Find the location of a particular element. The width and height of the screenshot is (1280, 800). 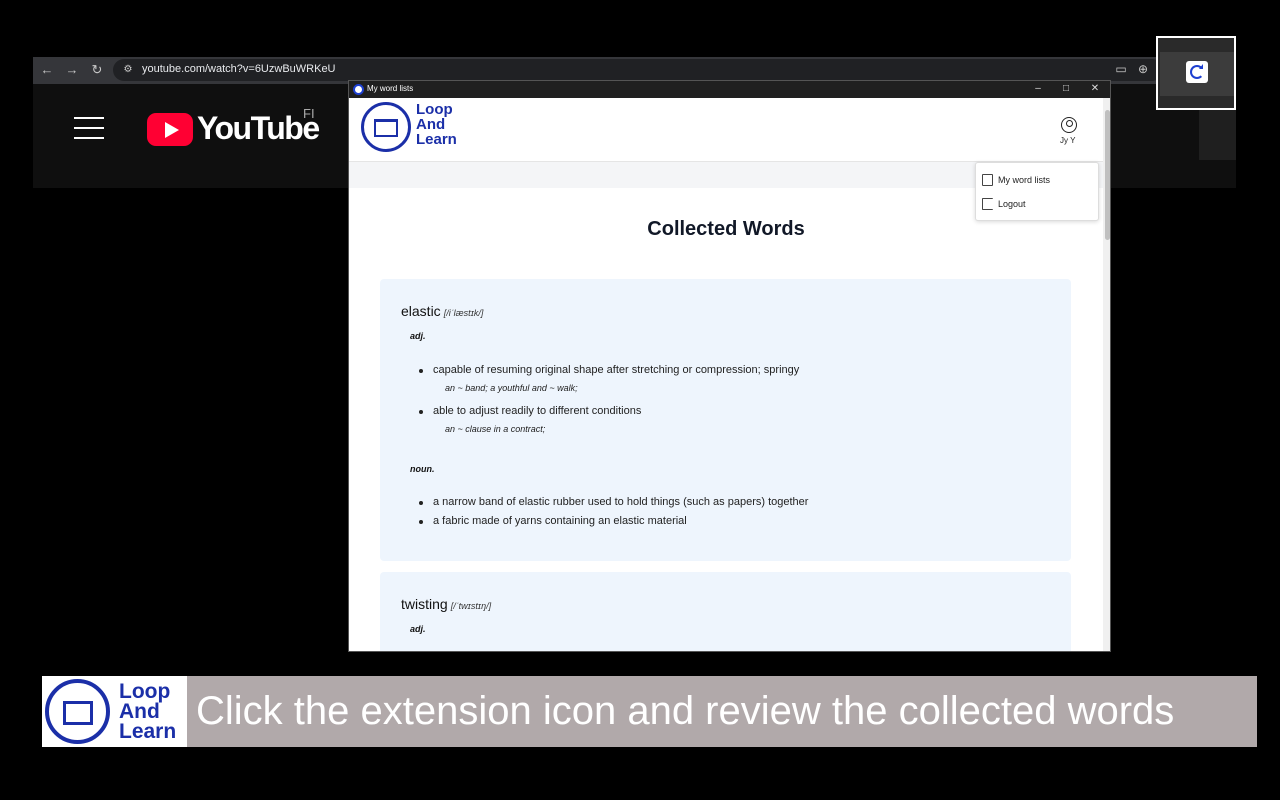

scroll-thumb is located at coordinates (1107, 175).